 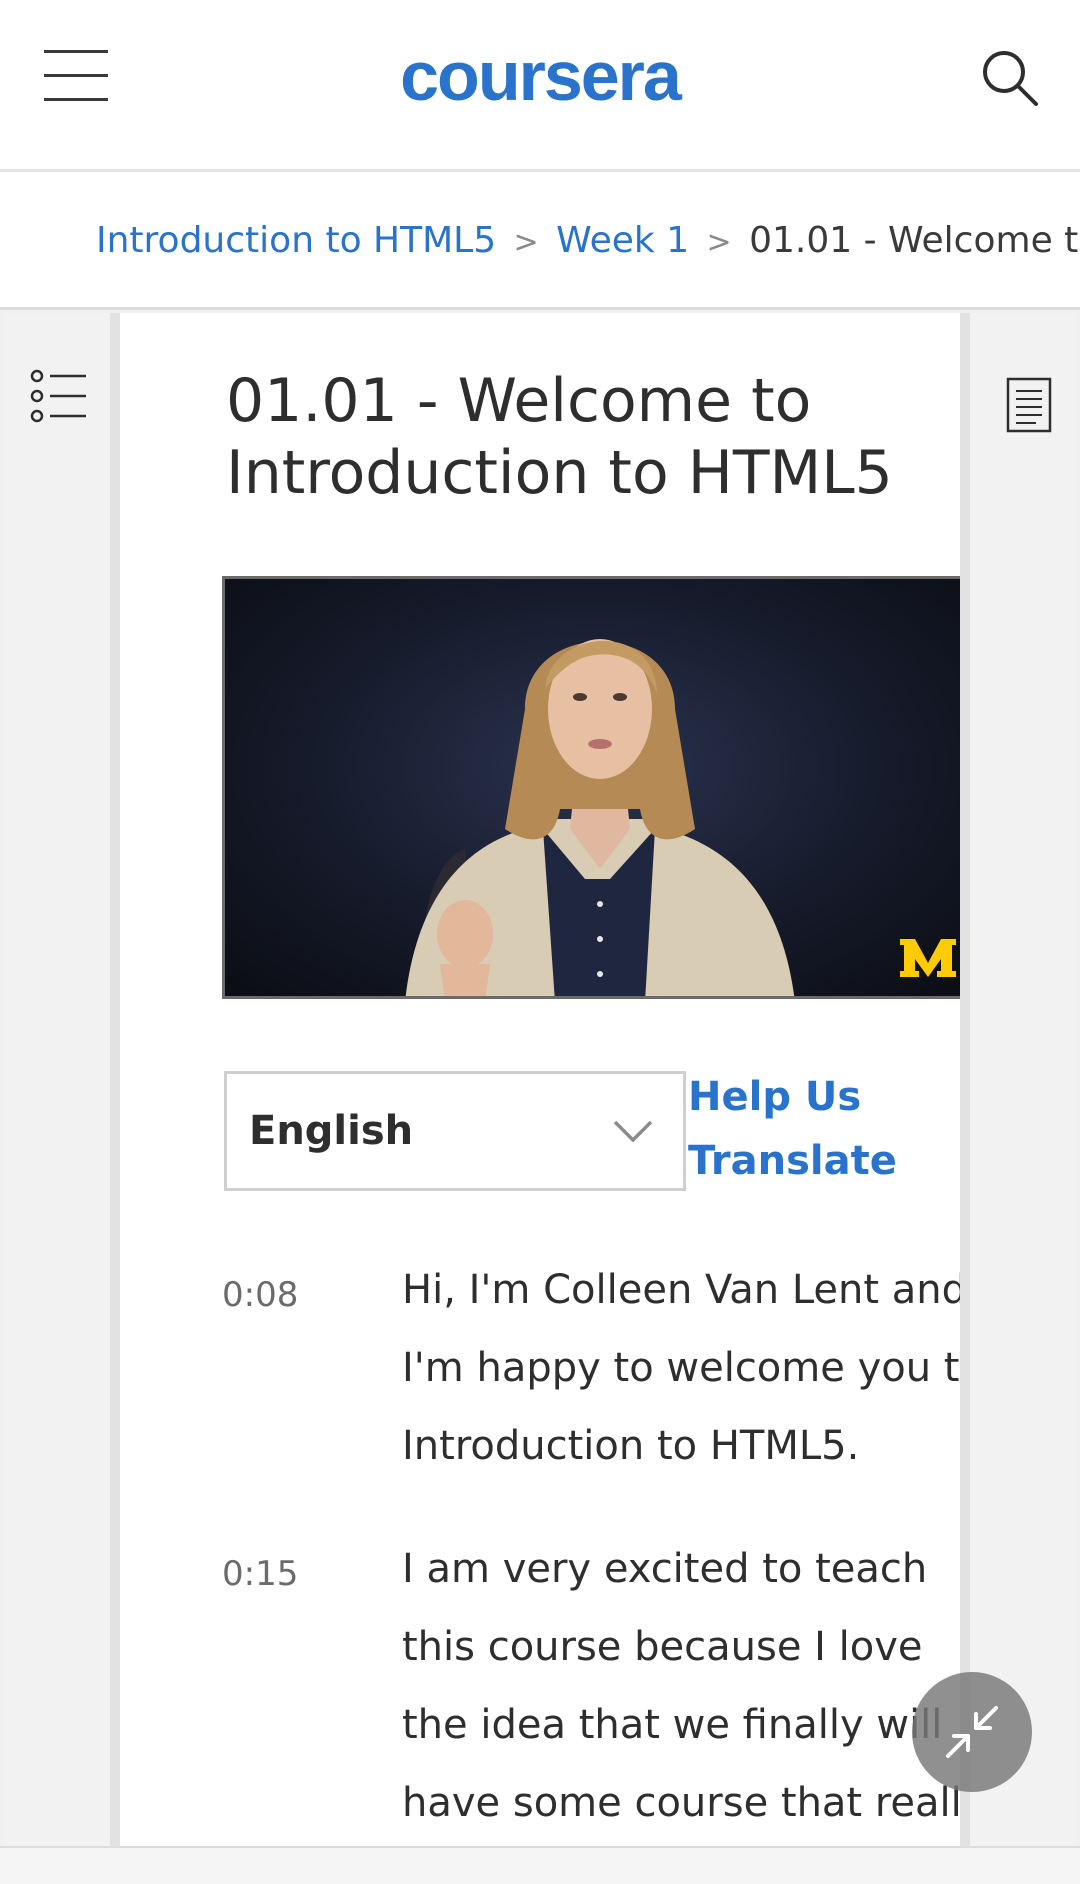 What do you see at coordinates (1018, 1079) in the screenshot?
I see `notes-rail` at bounding box center [1018, 1079].